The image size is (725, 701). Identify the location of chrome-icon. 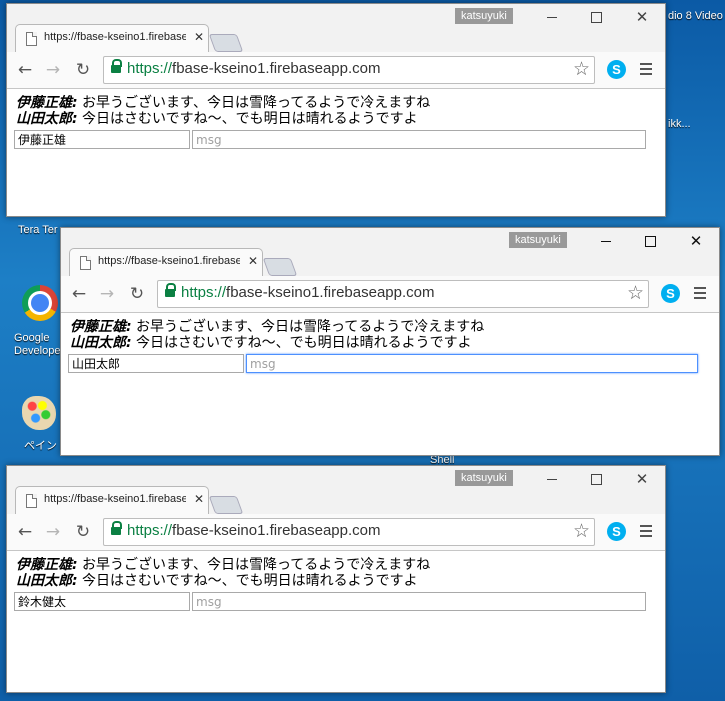
(40, 303).